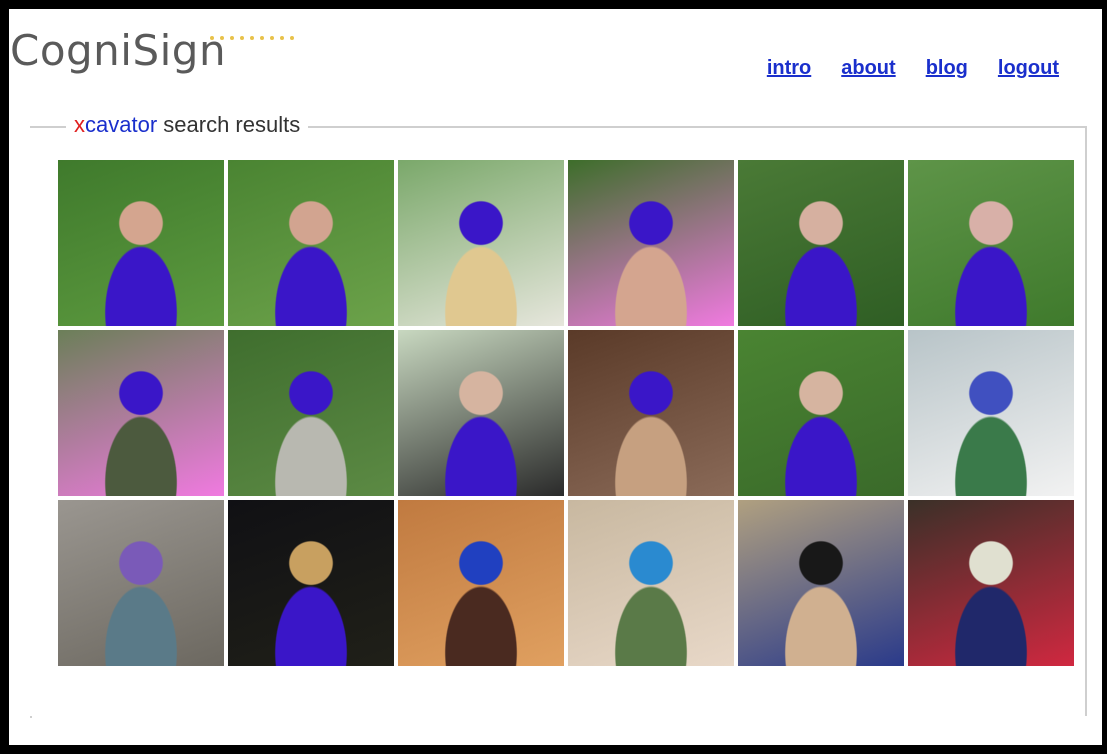 This screenshot has width=1107, height=754. What do you see at coordinates (252, 38) in the screenshot?
I see `logo-dots` at bounding box center [252, 38].